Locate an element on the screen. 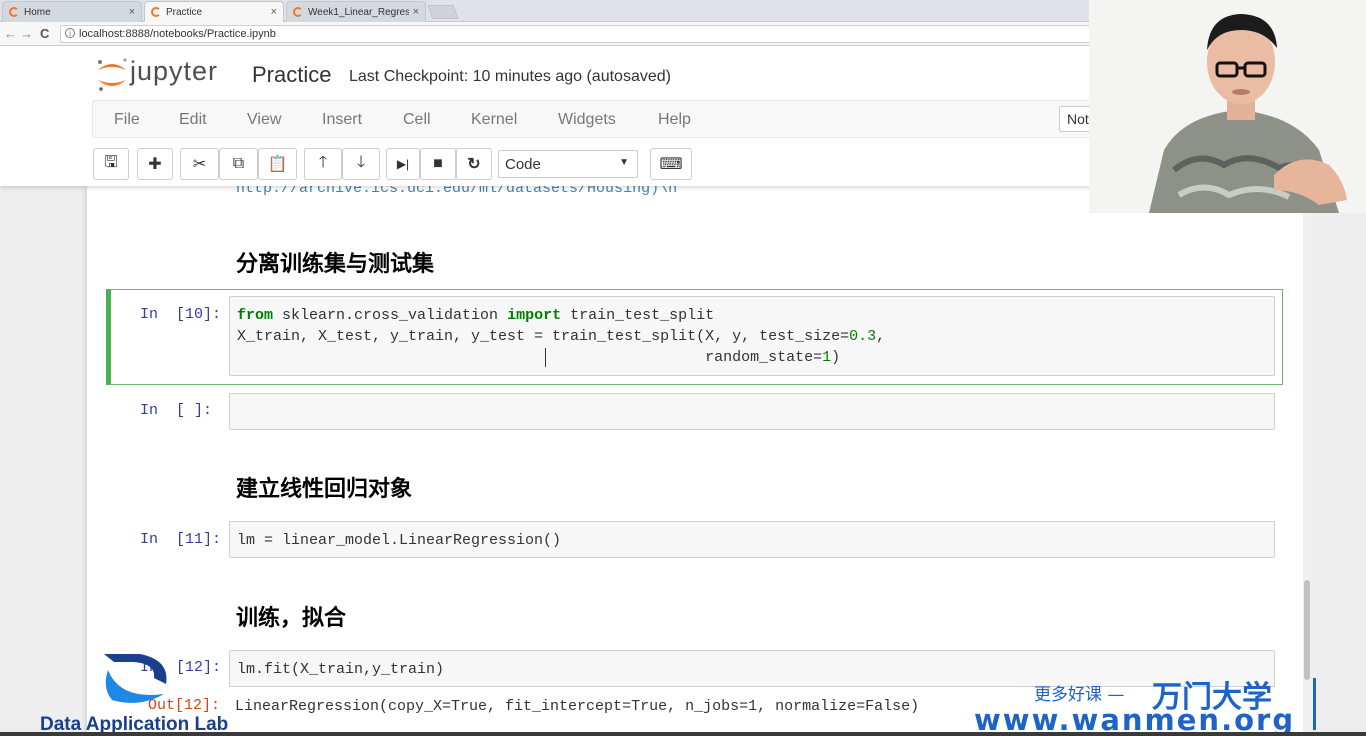 The image size is (1366, 736). forward-arrow-icon: → is located at coordinates (26, 33).